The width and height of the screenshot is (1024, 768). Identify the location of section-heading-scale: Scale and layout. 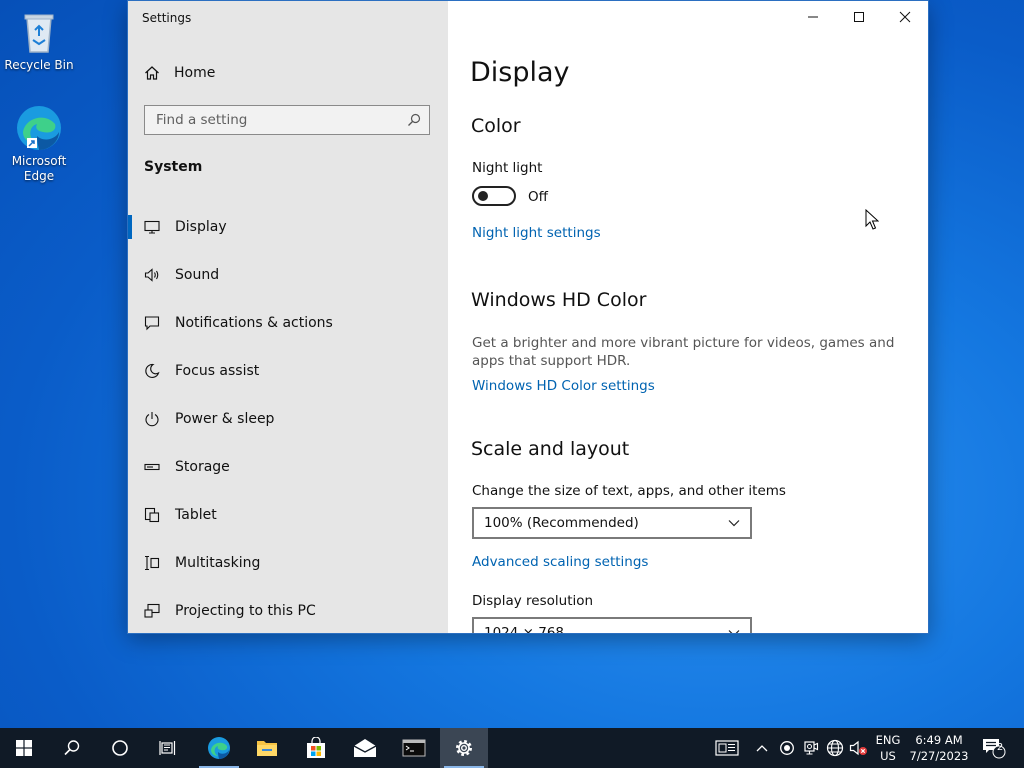
(550, 449).